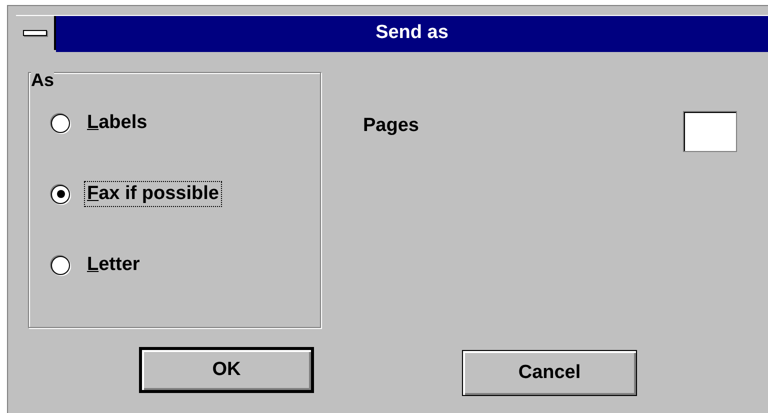 The width and height of the screenshot is (768, 413). I want to click on pages-label: Pages, so click(391, 126).